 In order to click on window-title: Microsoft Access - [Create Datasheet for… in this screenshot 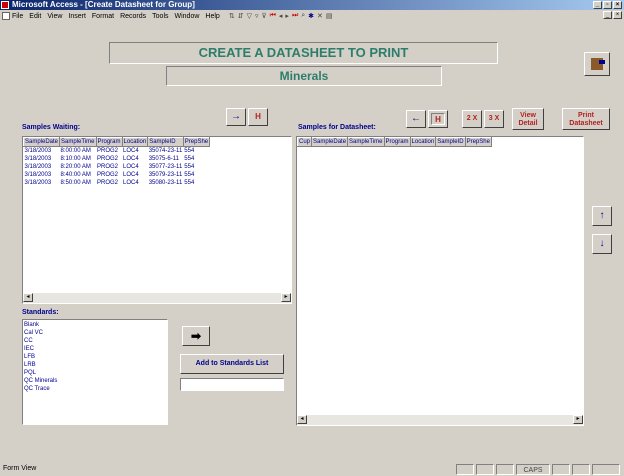, I will do `click(103, 4)`.